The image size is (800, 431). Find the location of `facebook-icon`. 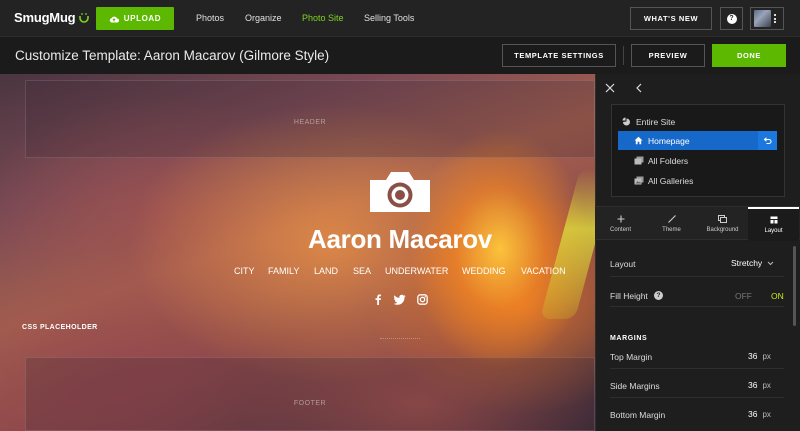

facebook-icon is located at coordinates (378, 299).